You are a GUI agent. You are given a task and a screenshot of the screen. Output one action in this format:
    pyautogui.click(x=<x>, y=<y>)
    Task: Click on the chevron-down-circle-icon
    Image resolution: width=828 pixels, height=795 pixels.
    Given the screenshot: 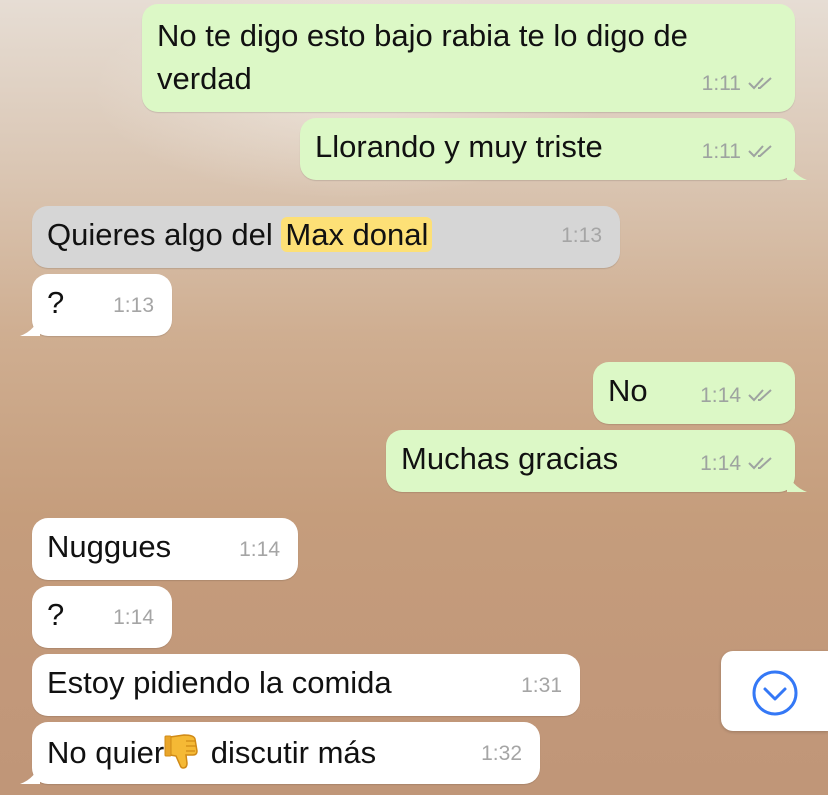 What is the action you would take?
    pyautogui.click(x=775, y=693)
    